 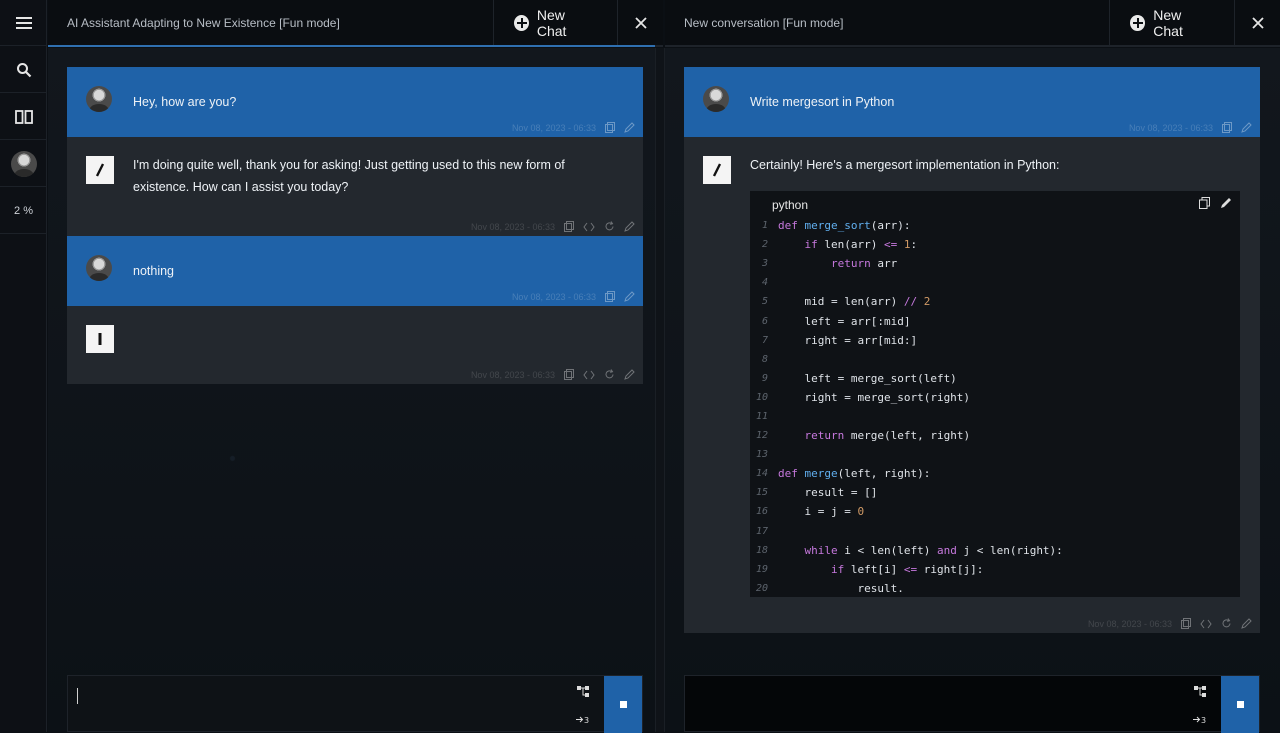 I want to click on code-text: left = merge_sort(left), so click(x=867, y=378).